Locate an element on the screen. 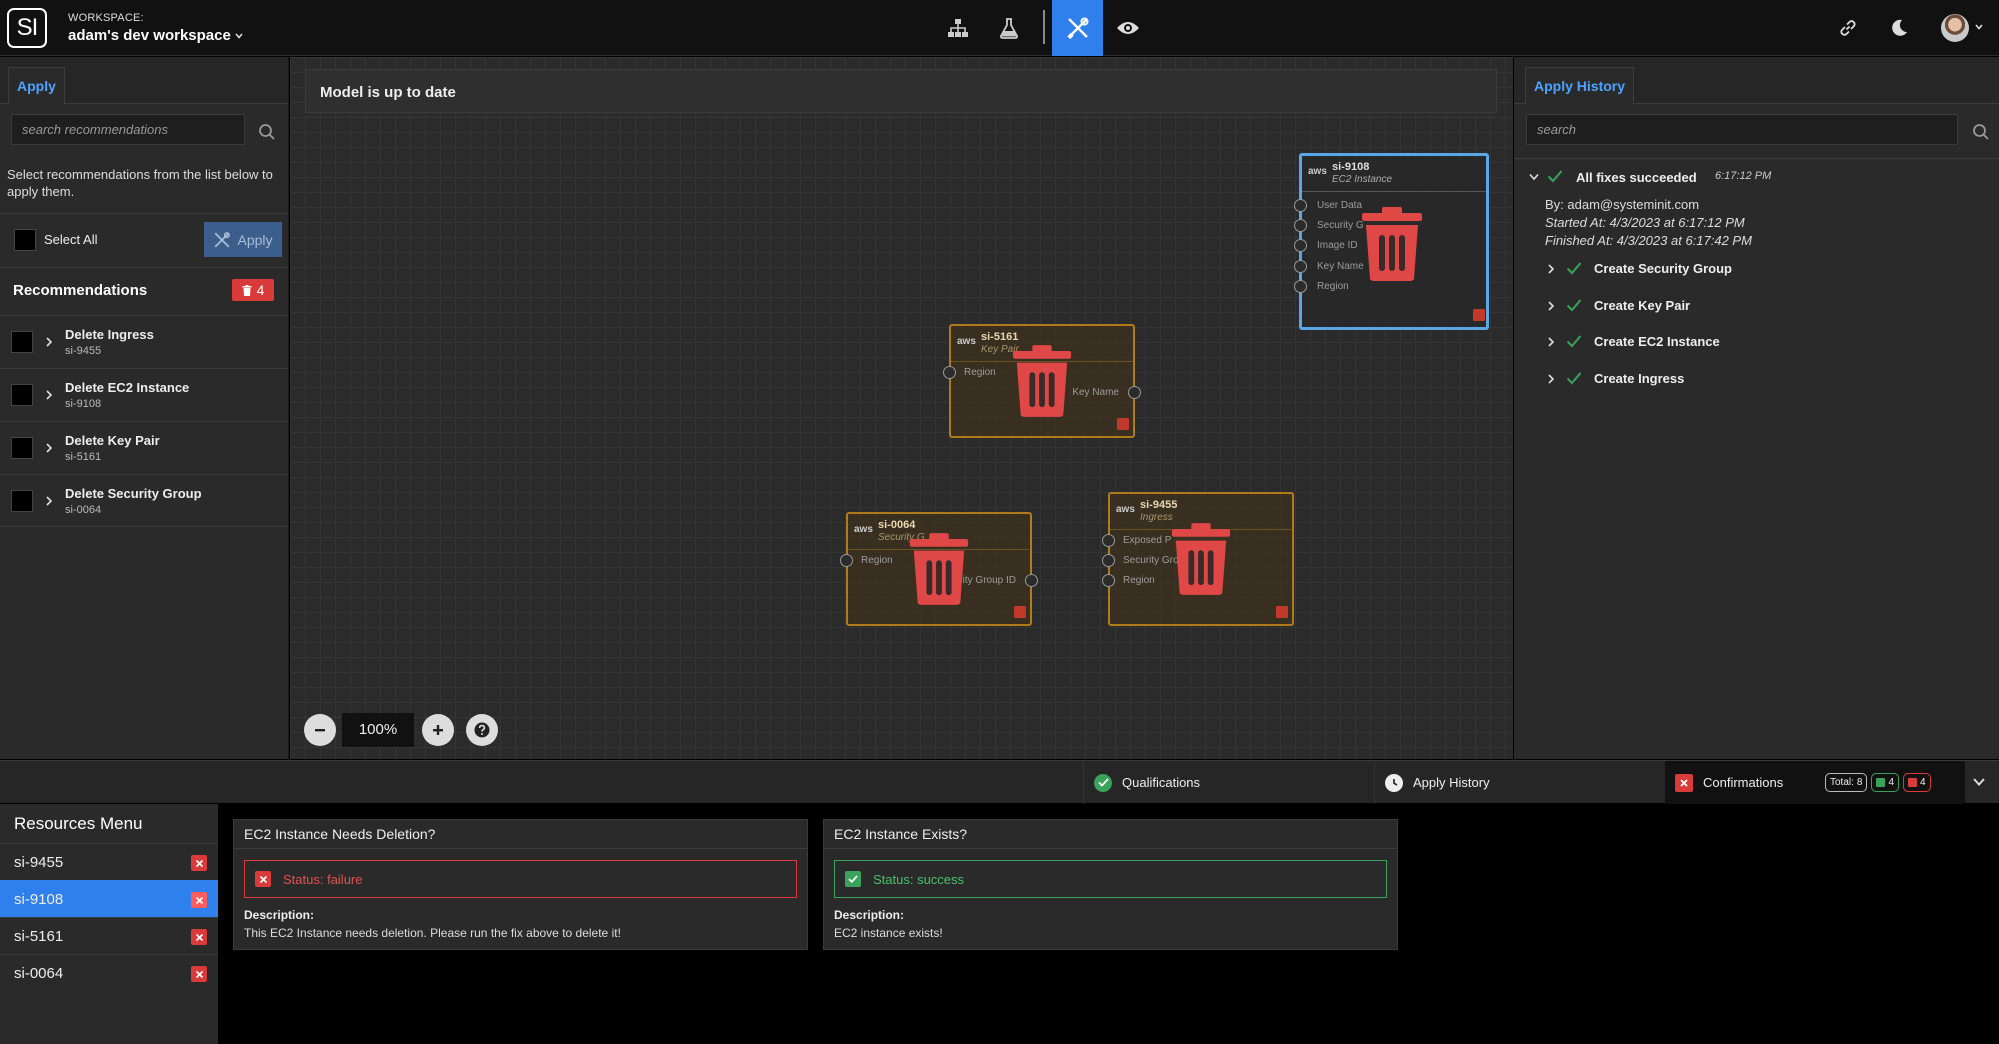  link-icon is located at coordinates (1848, 28).